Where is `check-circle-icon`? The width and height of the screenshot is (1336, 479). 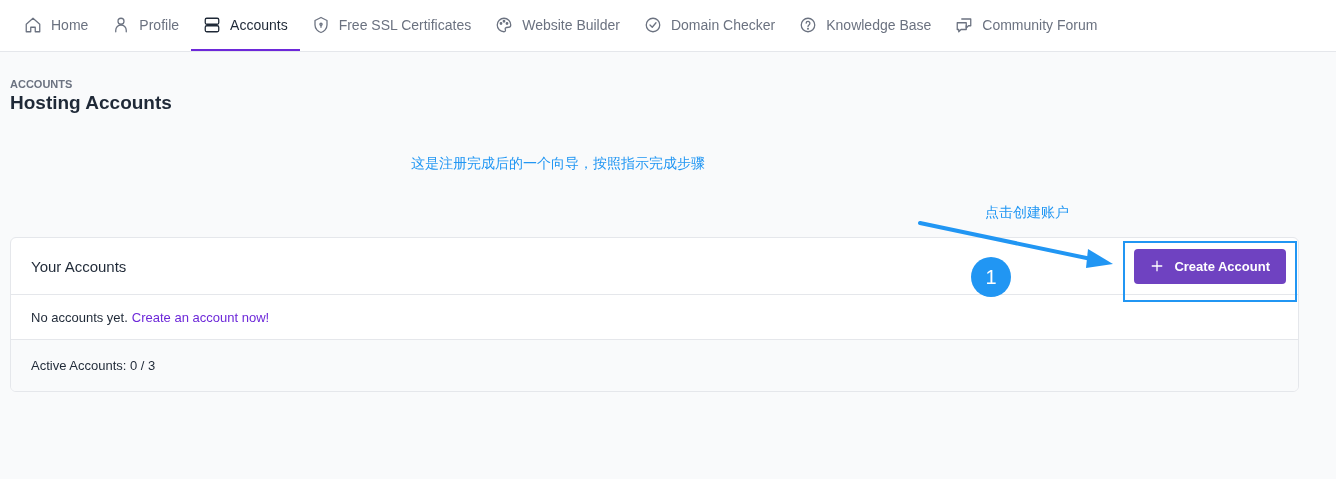
check-circle-icon is located at coordinates (652, 24).